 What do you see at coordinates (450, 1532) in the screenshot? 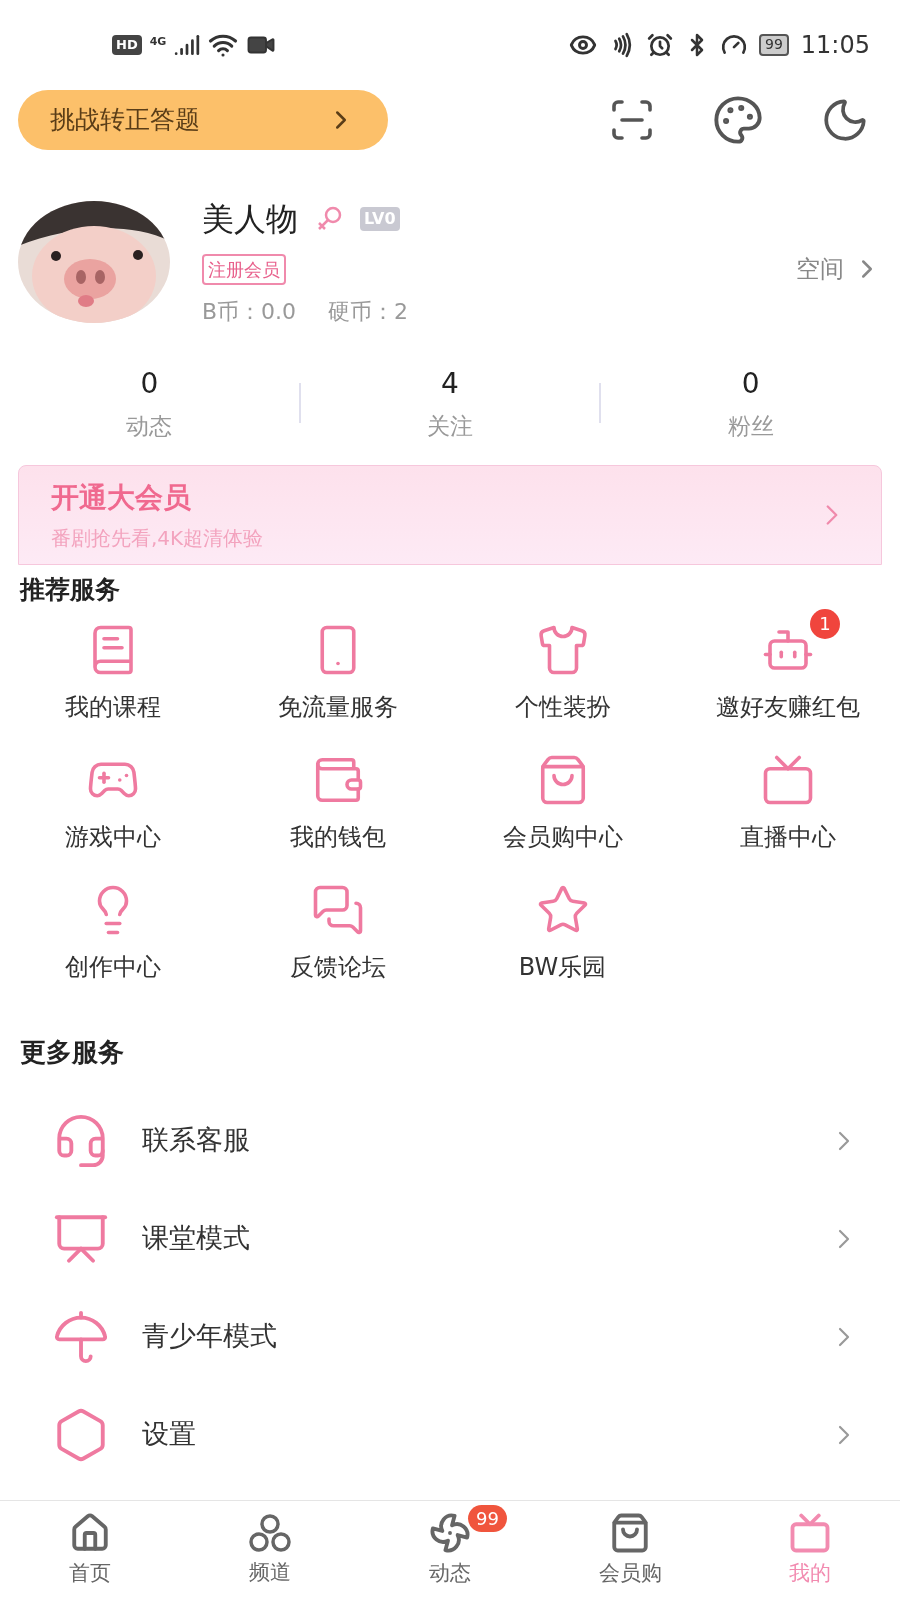
I see `pinwheel-icon` at bounding box center [450, 1532].